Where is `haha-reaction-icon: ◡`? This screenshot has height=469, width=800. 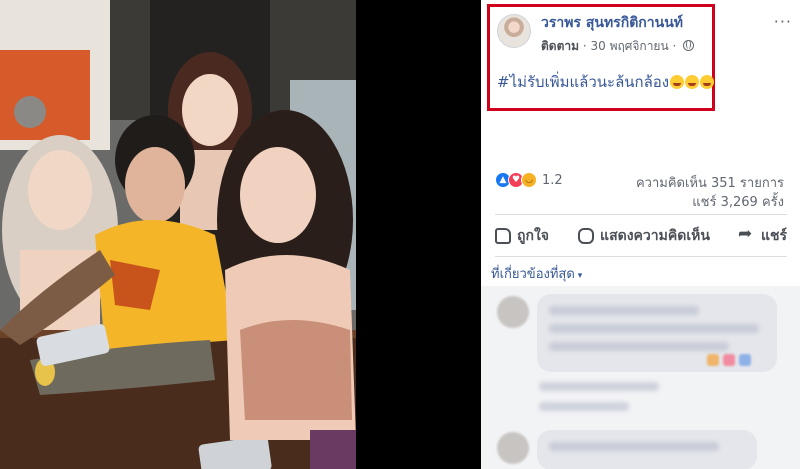
haha-reaction-icon: ◡ is located at coordinates (529, 180).